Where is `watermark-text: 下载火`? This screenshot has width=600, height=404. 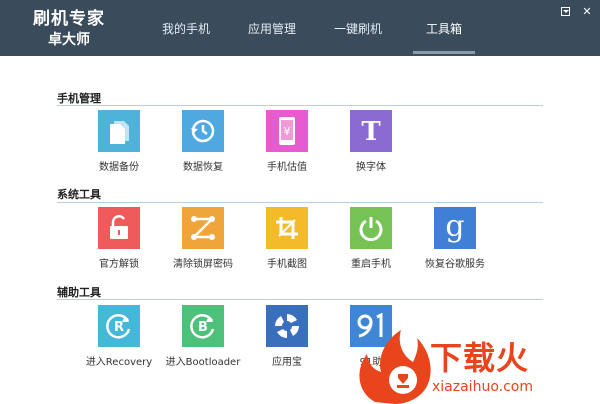
watermark-text: 下载火 is located at coordinates (480, 358).